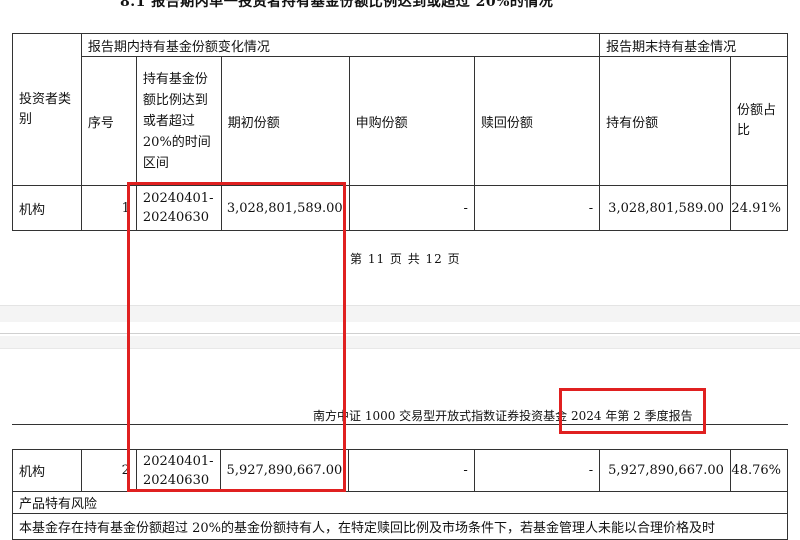  I want to click on header-end-group: 报告期末持有基金情况, so click(693, 45).